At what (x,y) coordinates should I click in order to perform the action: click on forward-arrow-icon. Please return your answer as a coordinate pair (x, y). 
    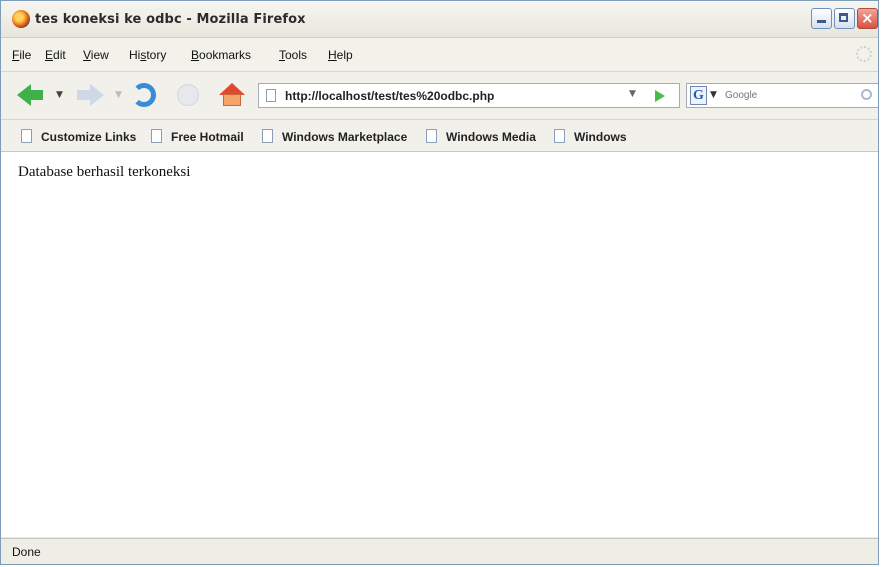
    Looking at the image, I should click on (97, 95).